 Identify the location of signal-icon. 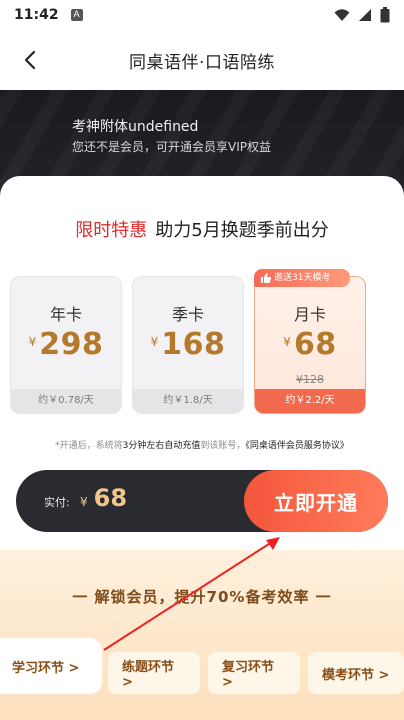
(365, 15).